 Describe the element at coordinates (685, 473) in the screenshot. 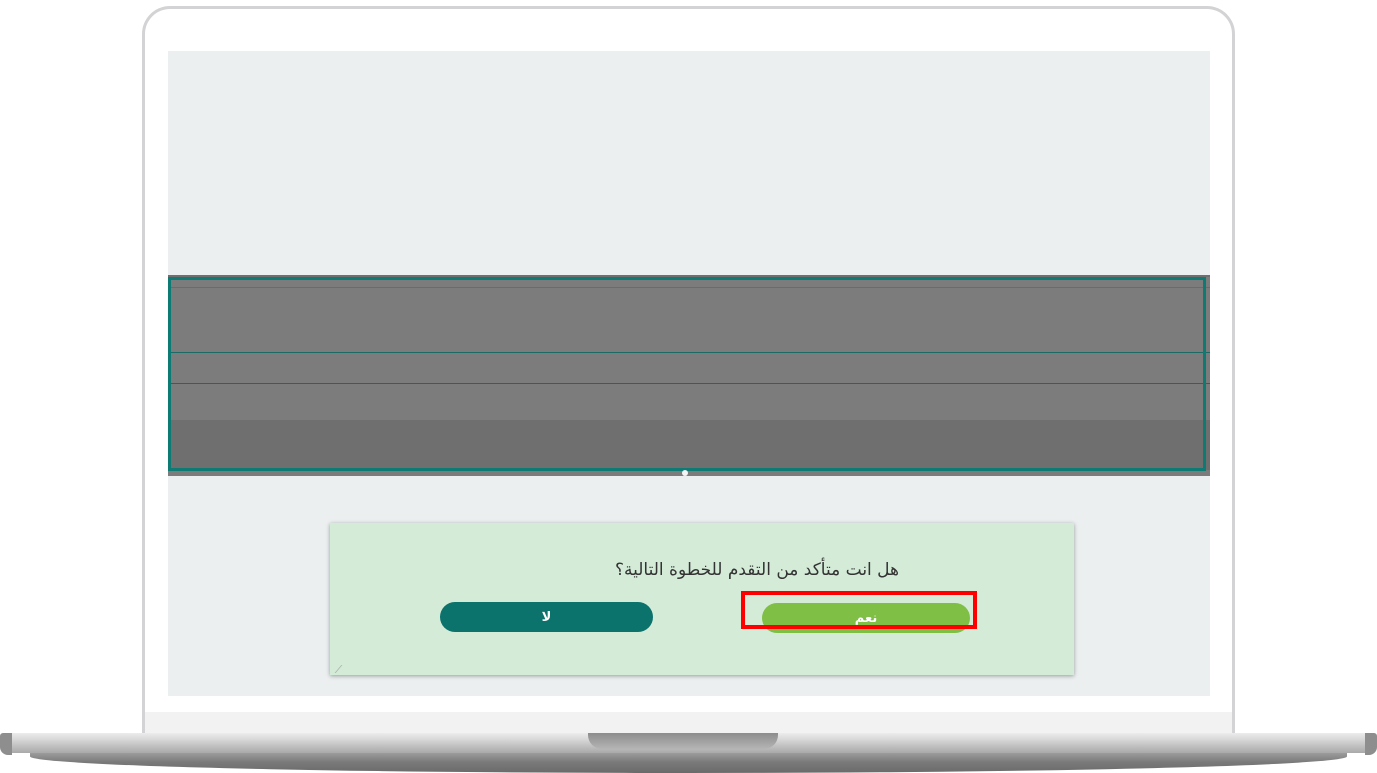

I see `page-indicator-dot` at that location.